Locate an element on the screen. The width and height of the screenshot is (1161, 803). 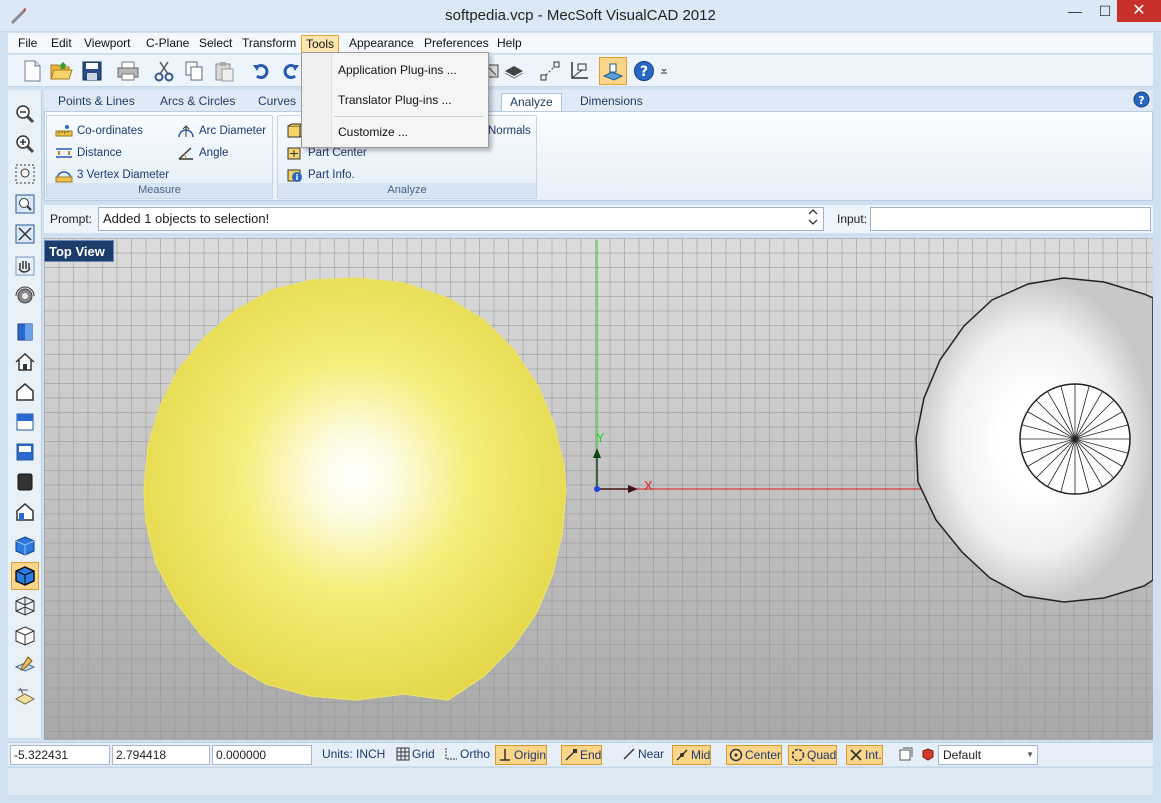
co-ordinates-button: Co-ordinates is located at coordinates (99, 131).